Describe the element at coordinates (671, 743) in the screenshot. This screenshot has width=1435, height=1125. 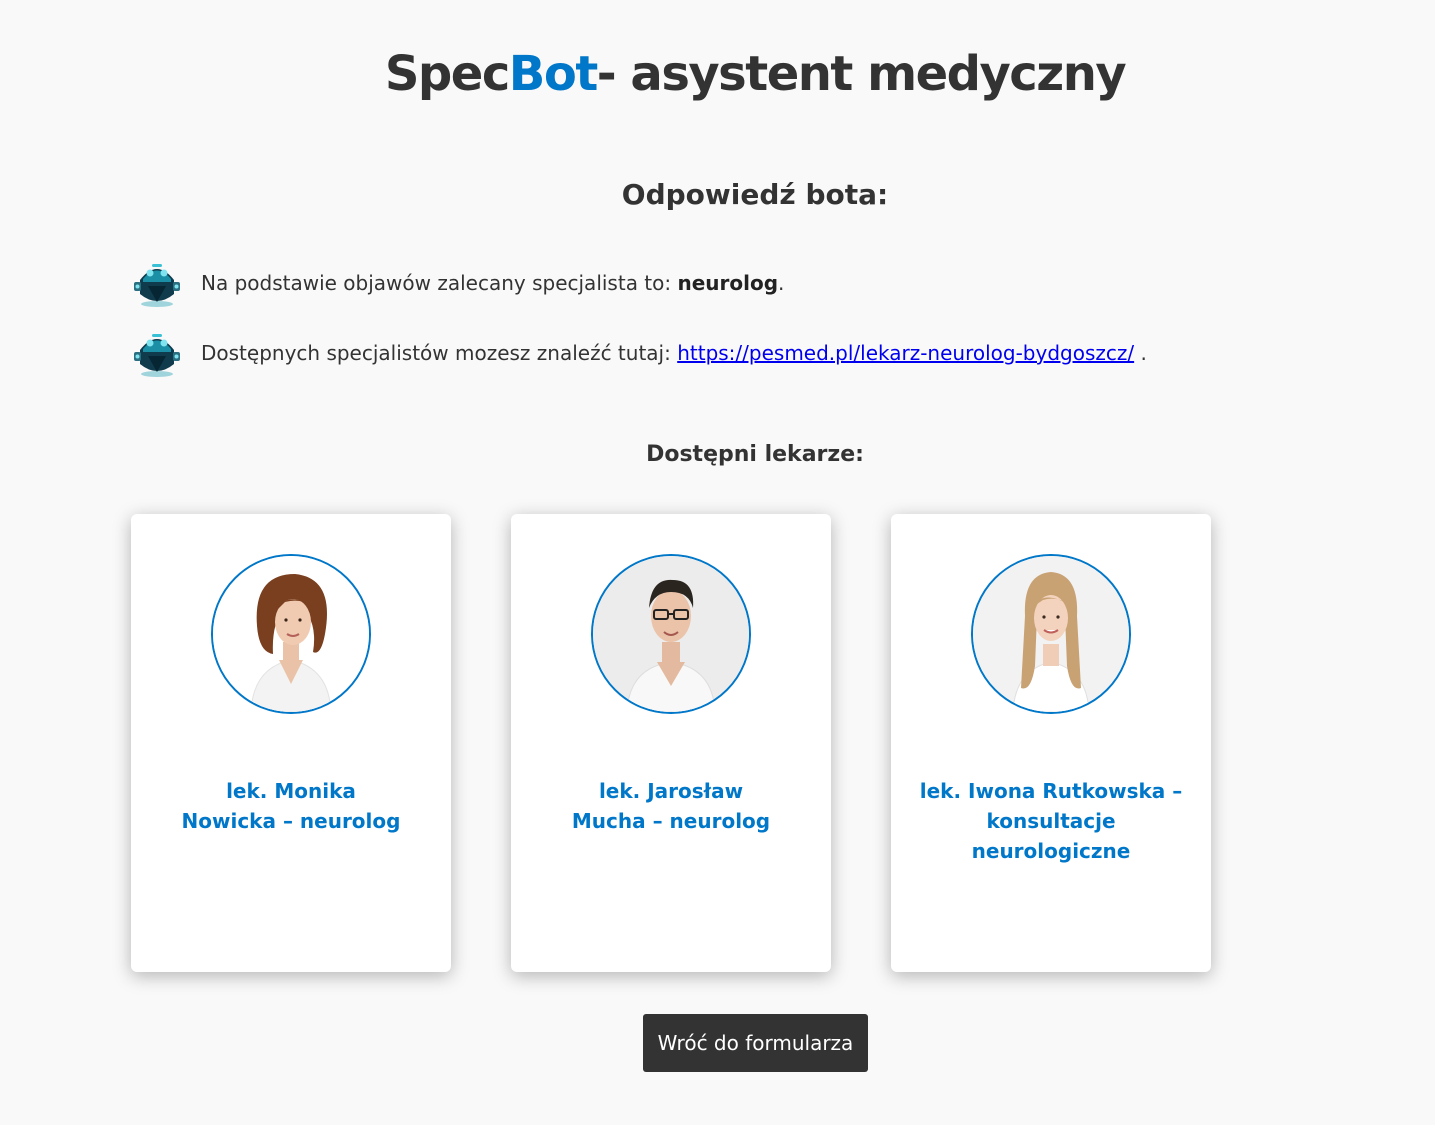
I see `doctor-card: lek. Jarosław Mucha – neurolog` at that location.